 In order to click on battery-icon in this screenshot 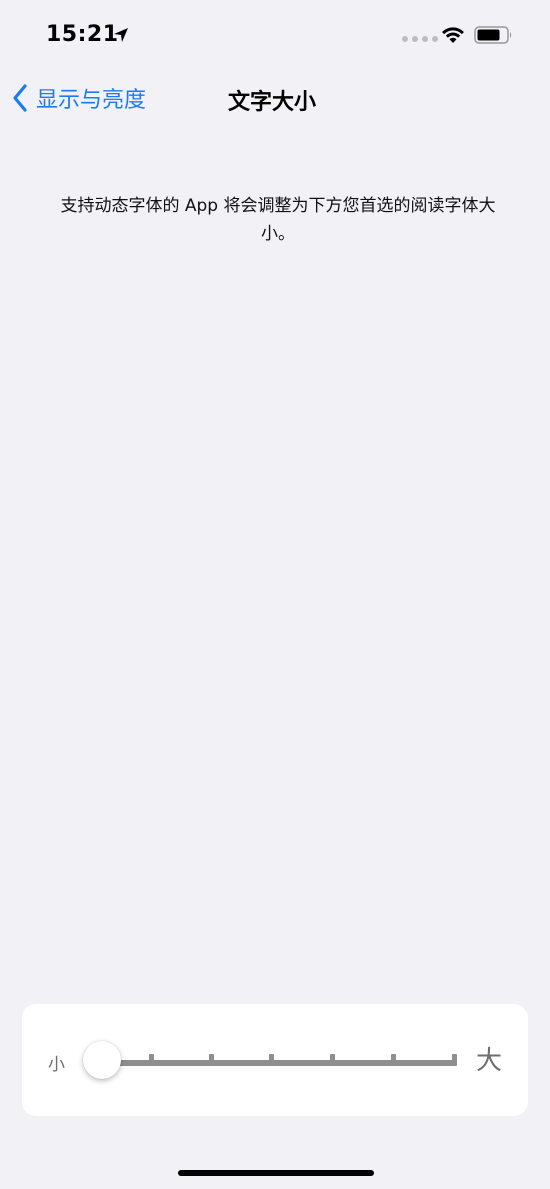, I will do `click(493, 35)`.